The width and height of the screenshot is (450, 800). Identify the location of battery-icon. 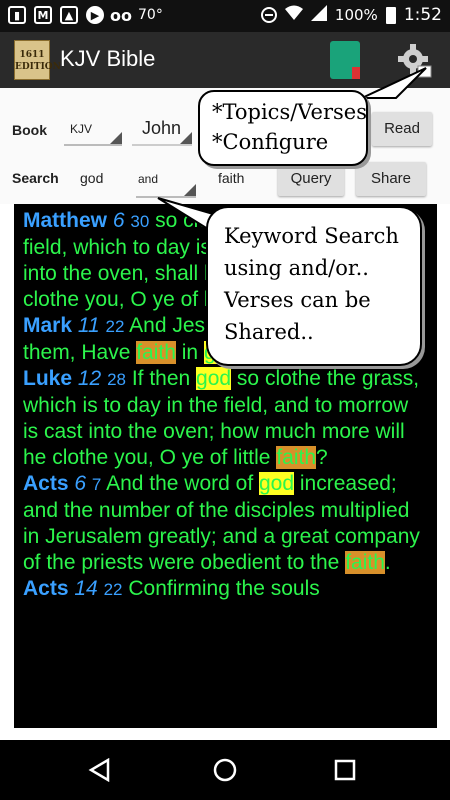
(390, 15).